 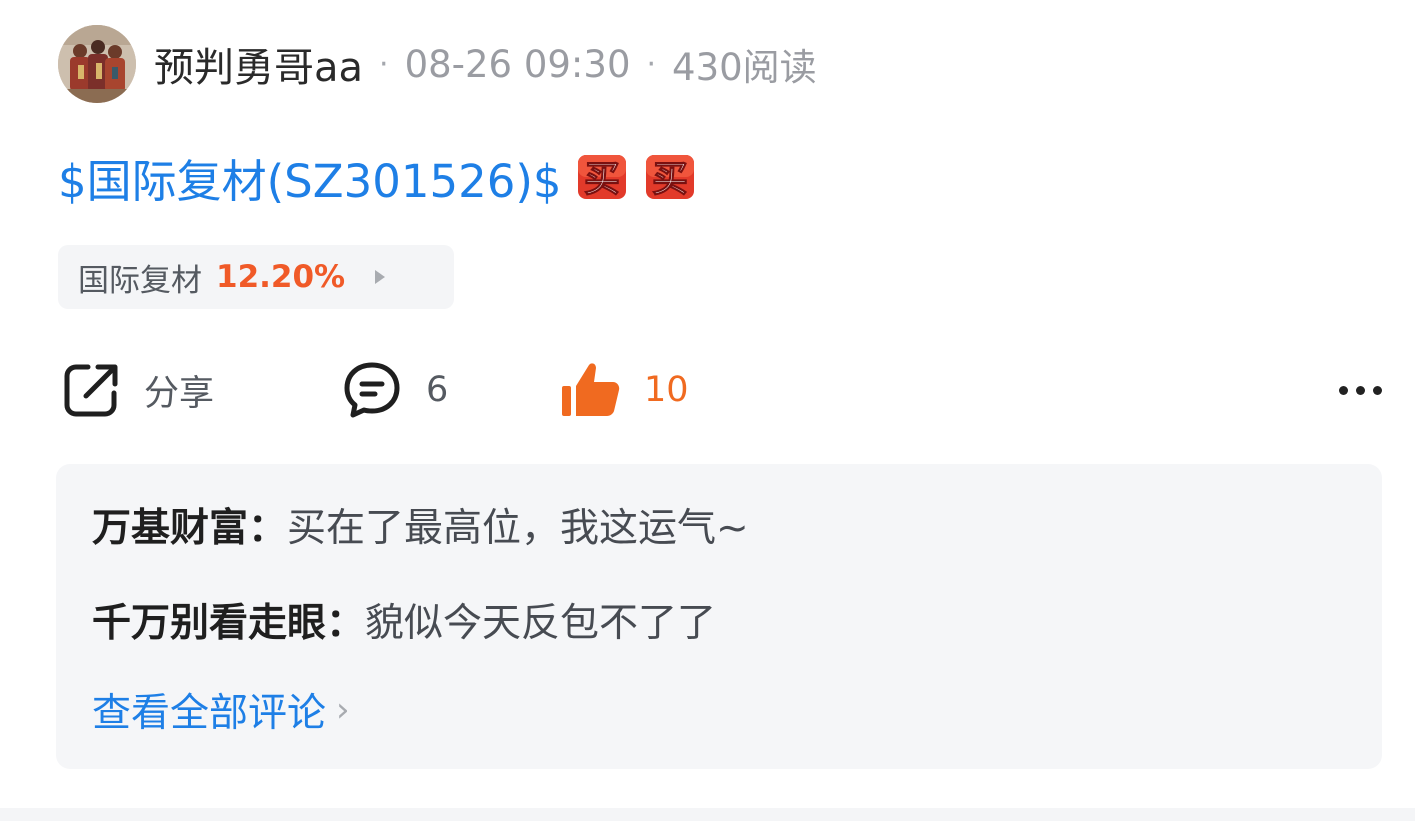 What do you see at coordinates (140, 280) in the screenshot?
I see `stock-chip-name: 国际复材` at bounding box center [140, 280].